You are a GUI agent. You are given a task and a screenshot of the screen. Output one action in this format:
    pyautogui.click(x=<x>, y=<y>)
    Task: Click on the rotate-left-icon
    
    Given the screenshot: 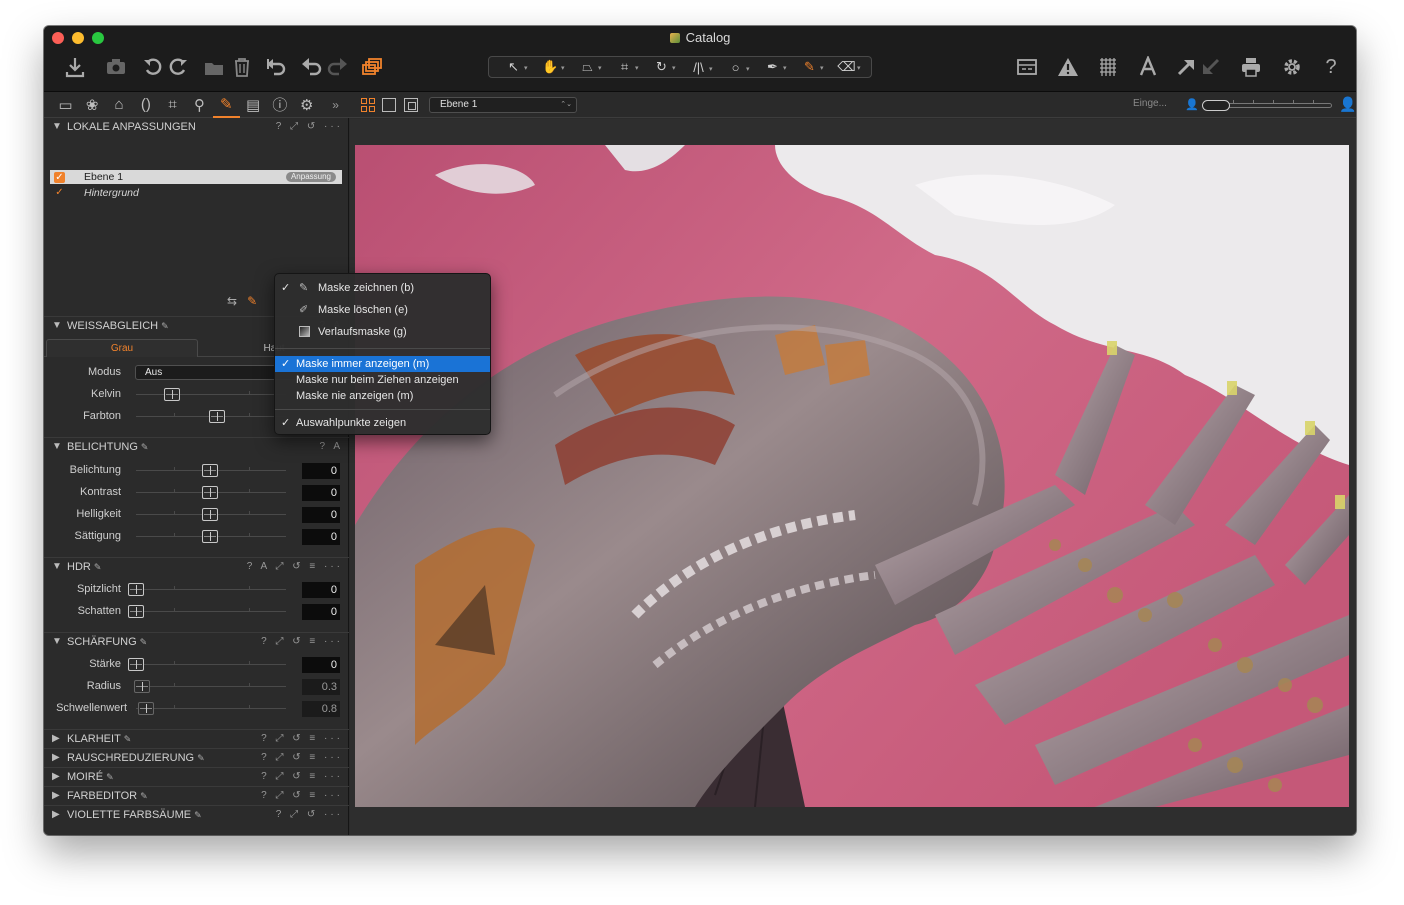 What is the action you would take?
    pyautogui.click(x=153, y=67)
    